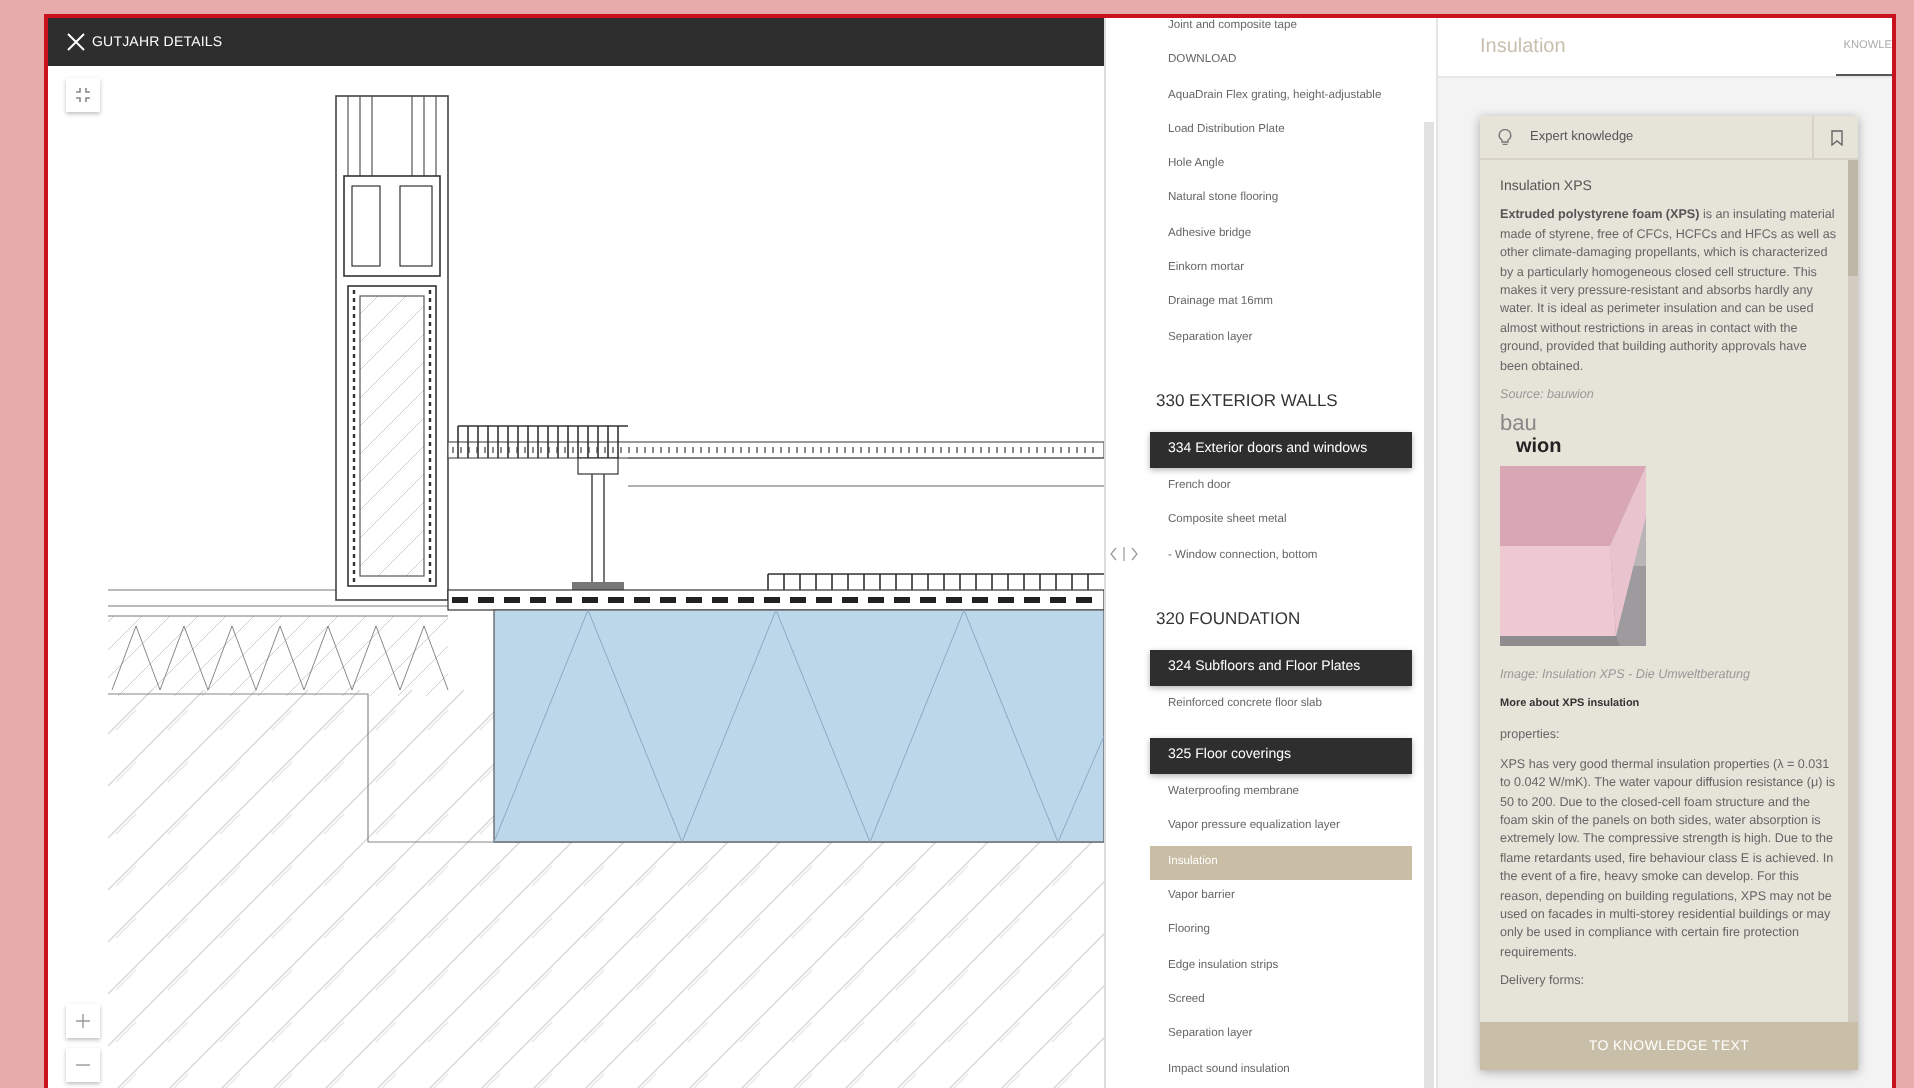 The height and width of the screenshot is (1088, 1914). I want to click on group-heading: 330 EXTERIOR WALLS, so click(1247, 400).